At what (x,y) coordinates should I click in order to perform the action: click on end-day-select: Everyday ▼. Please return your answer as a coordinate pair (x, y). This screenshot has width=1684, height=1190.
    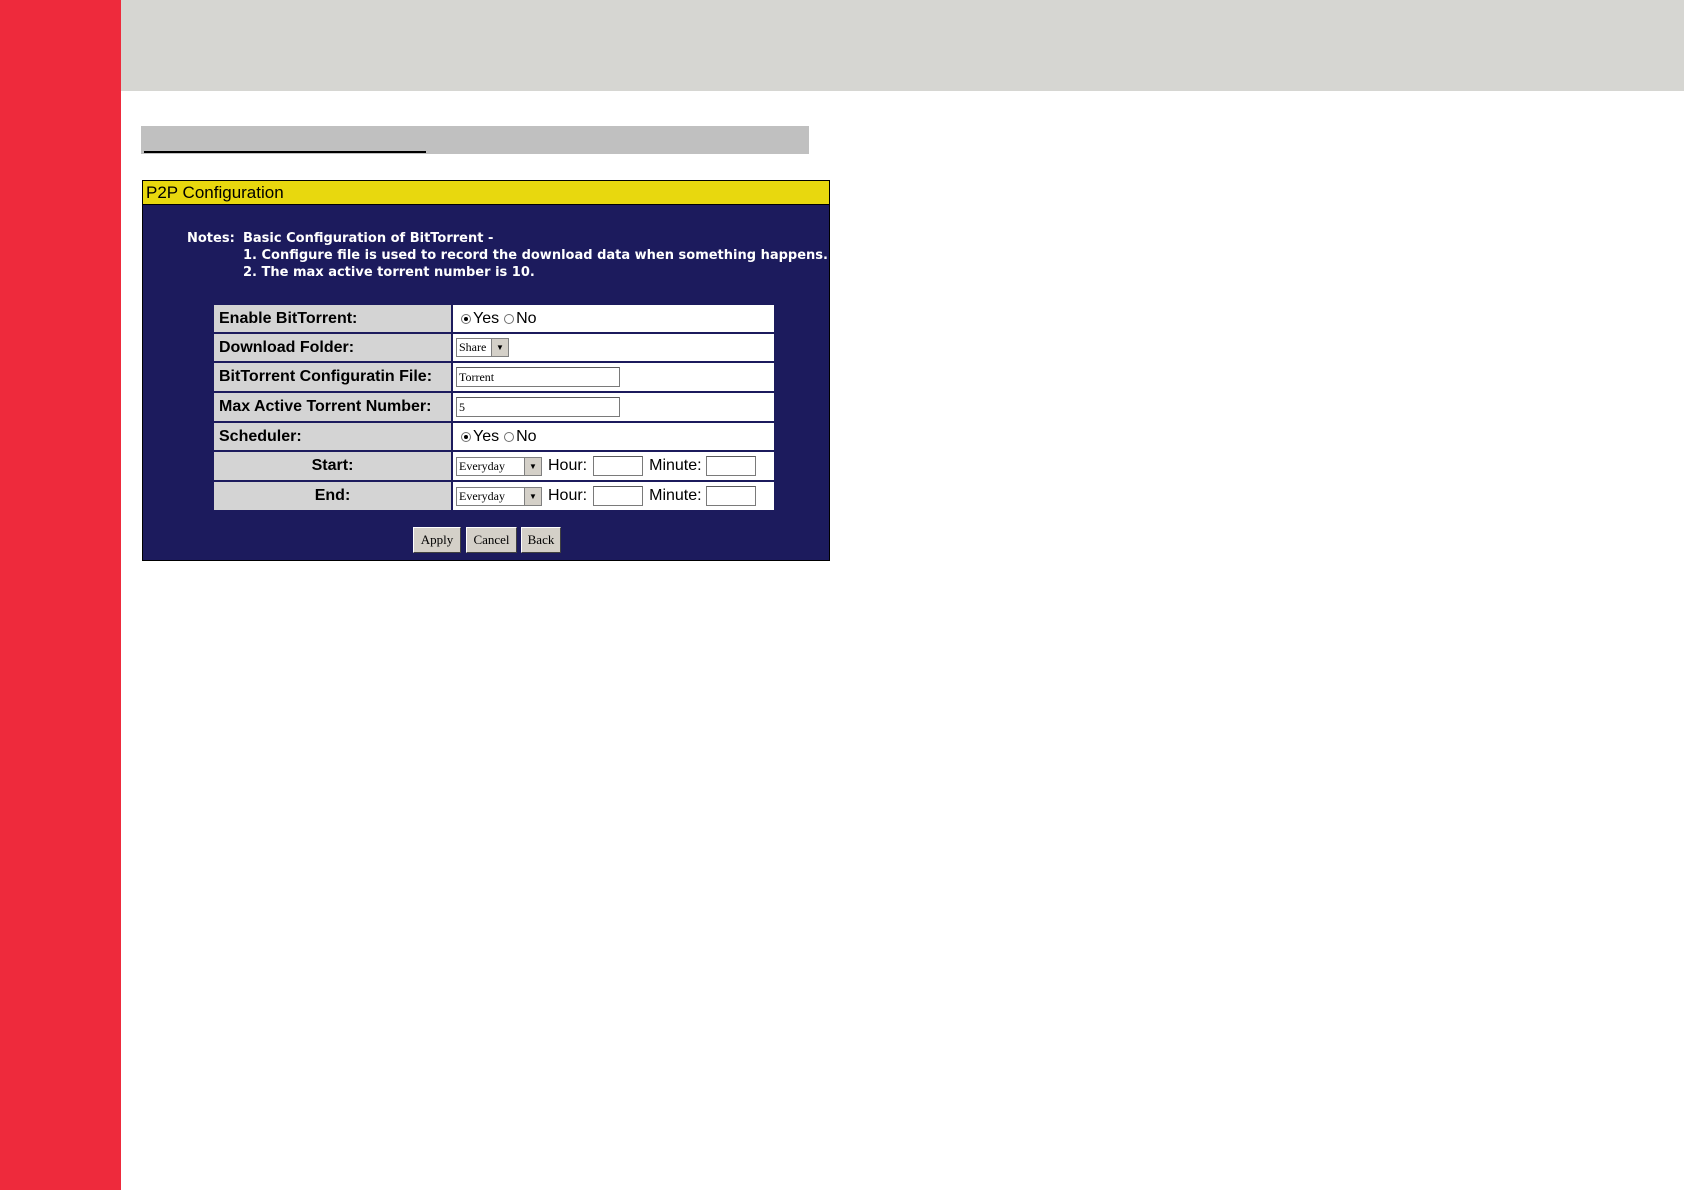
    Looking at the image, I should click on (499, 496).